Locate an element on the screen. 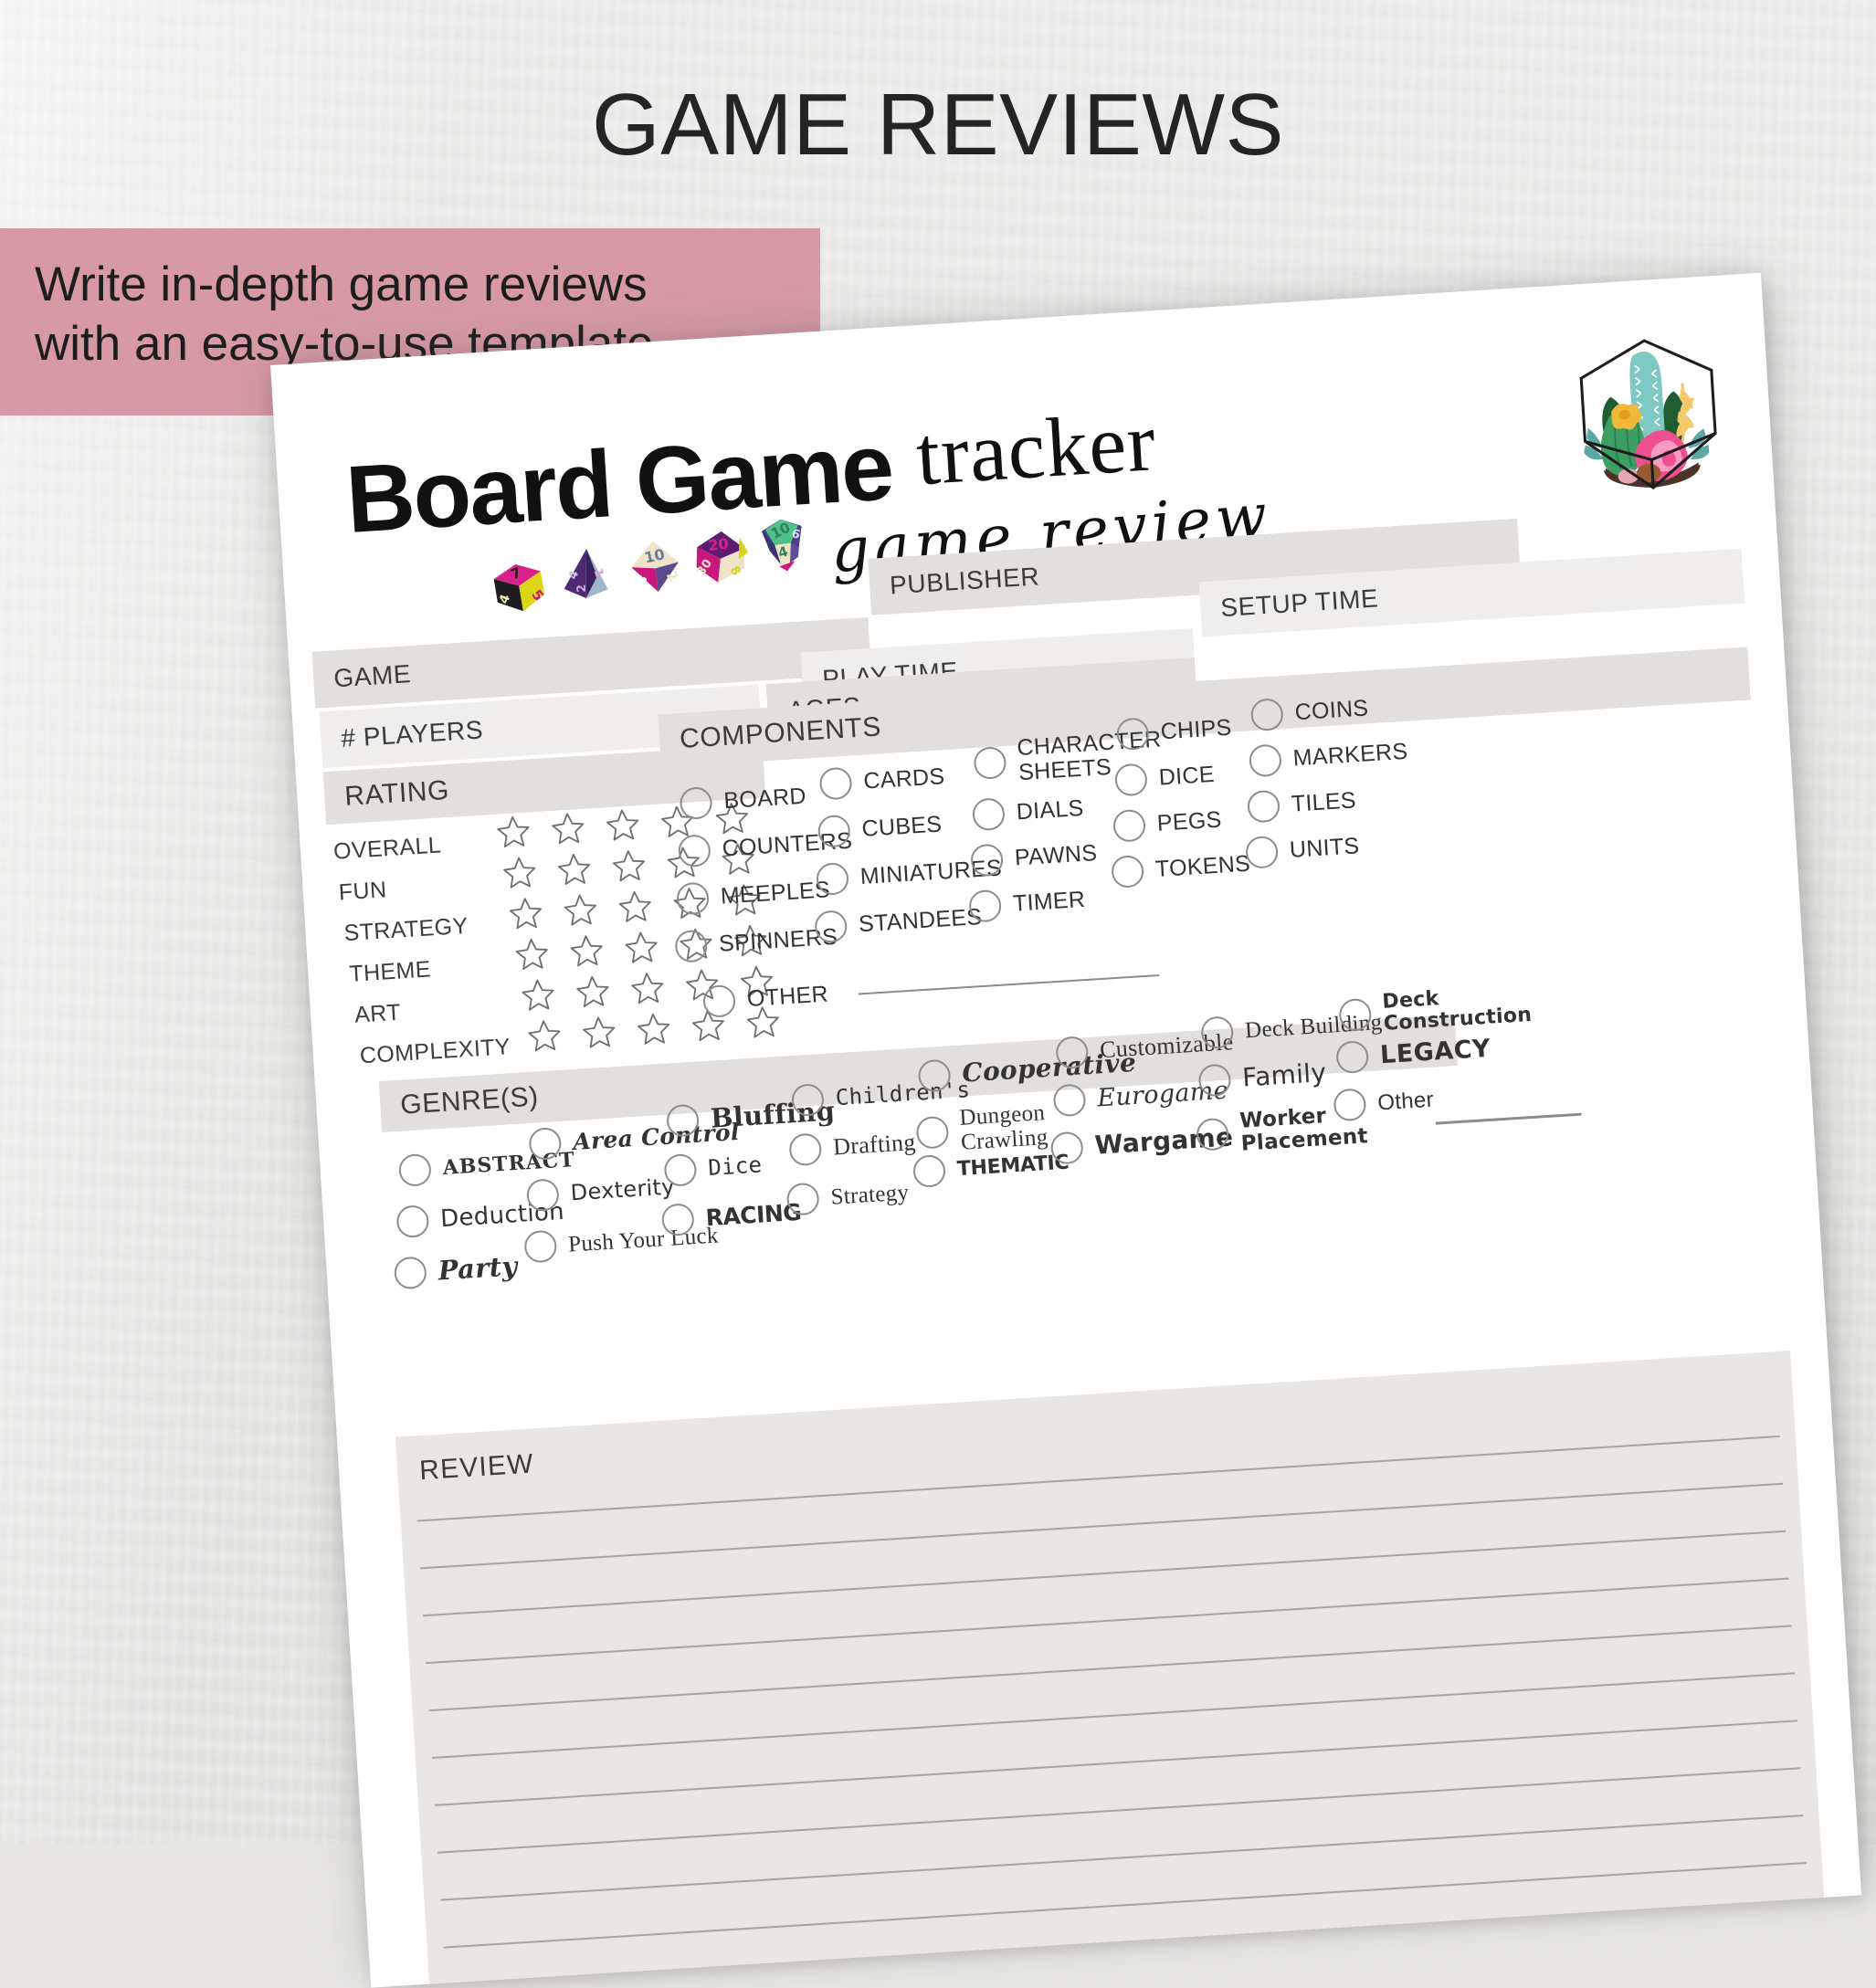 Image resolution: width=1876 pixels, height=1988 pixels. component-checkbox-pegs: PEGS is located at coordinates (1167, 823).